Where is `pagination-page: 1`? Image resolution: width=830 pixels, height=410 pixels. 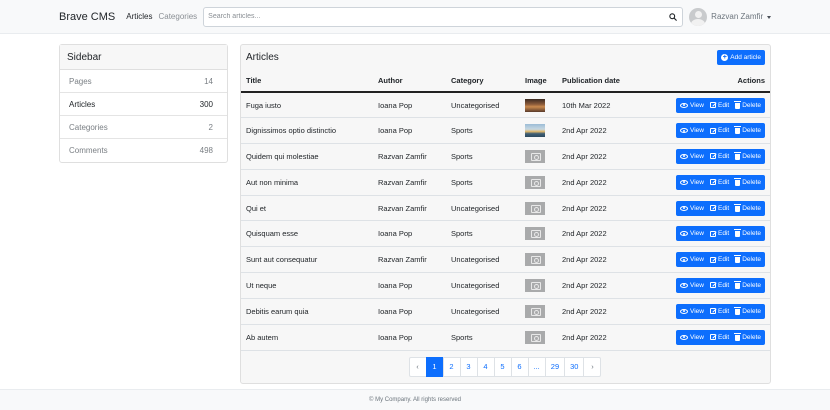
pagination-page: 1 is located at coordinates (434, 366).